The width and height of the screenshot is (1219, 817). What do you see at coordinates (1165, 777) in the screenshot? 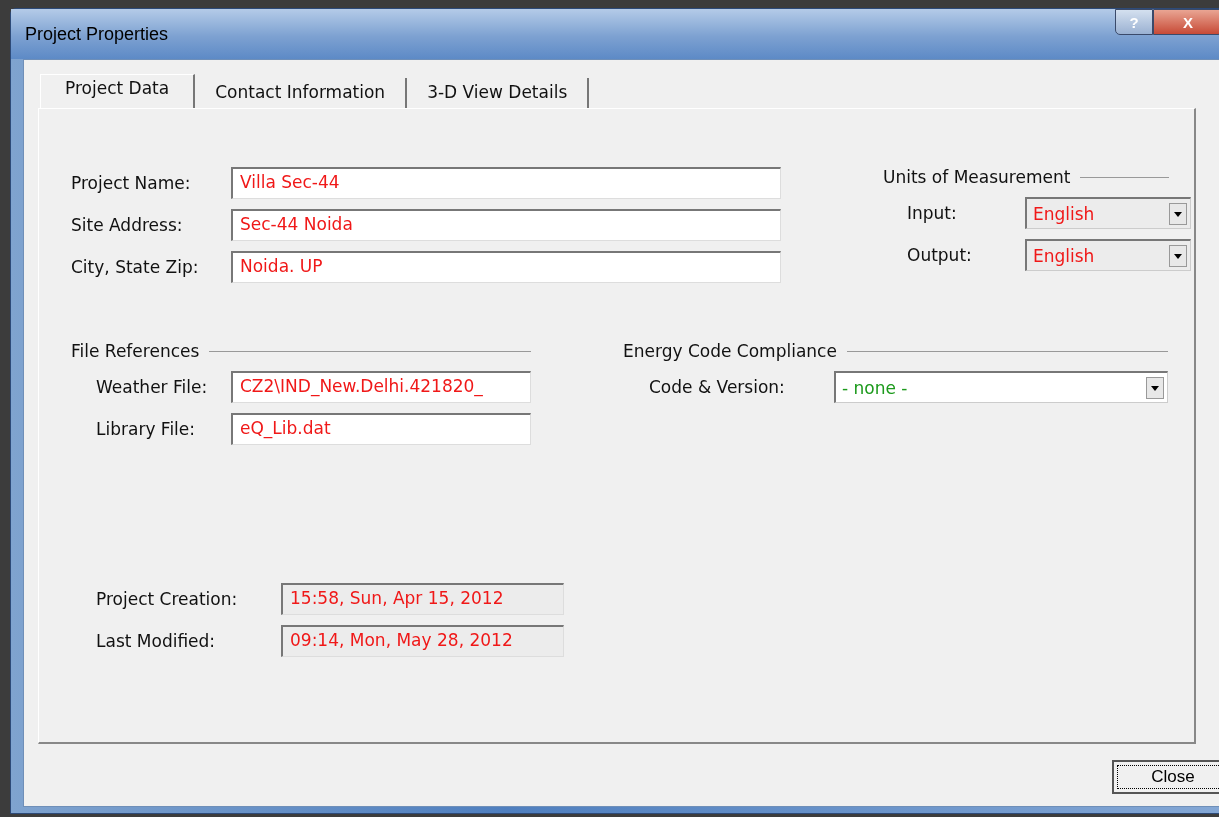
I see `close-button: Close` at bounding box center [1165, 777].